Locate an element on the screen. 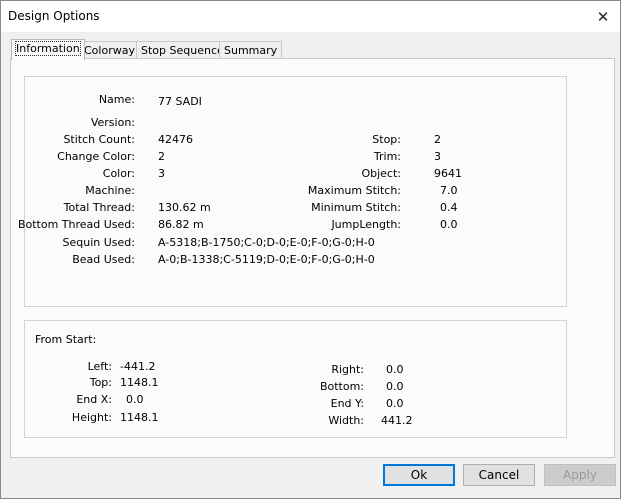  jump-length-label: JumpLength: is located at coordinates (366, 224).